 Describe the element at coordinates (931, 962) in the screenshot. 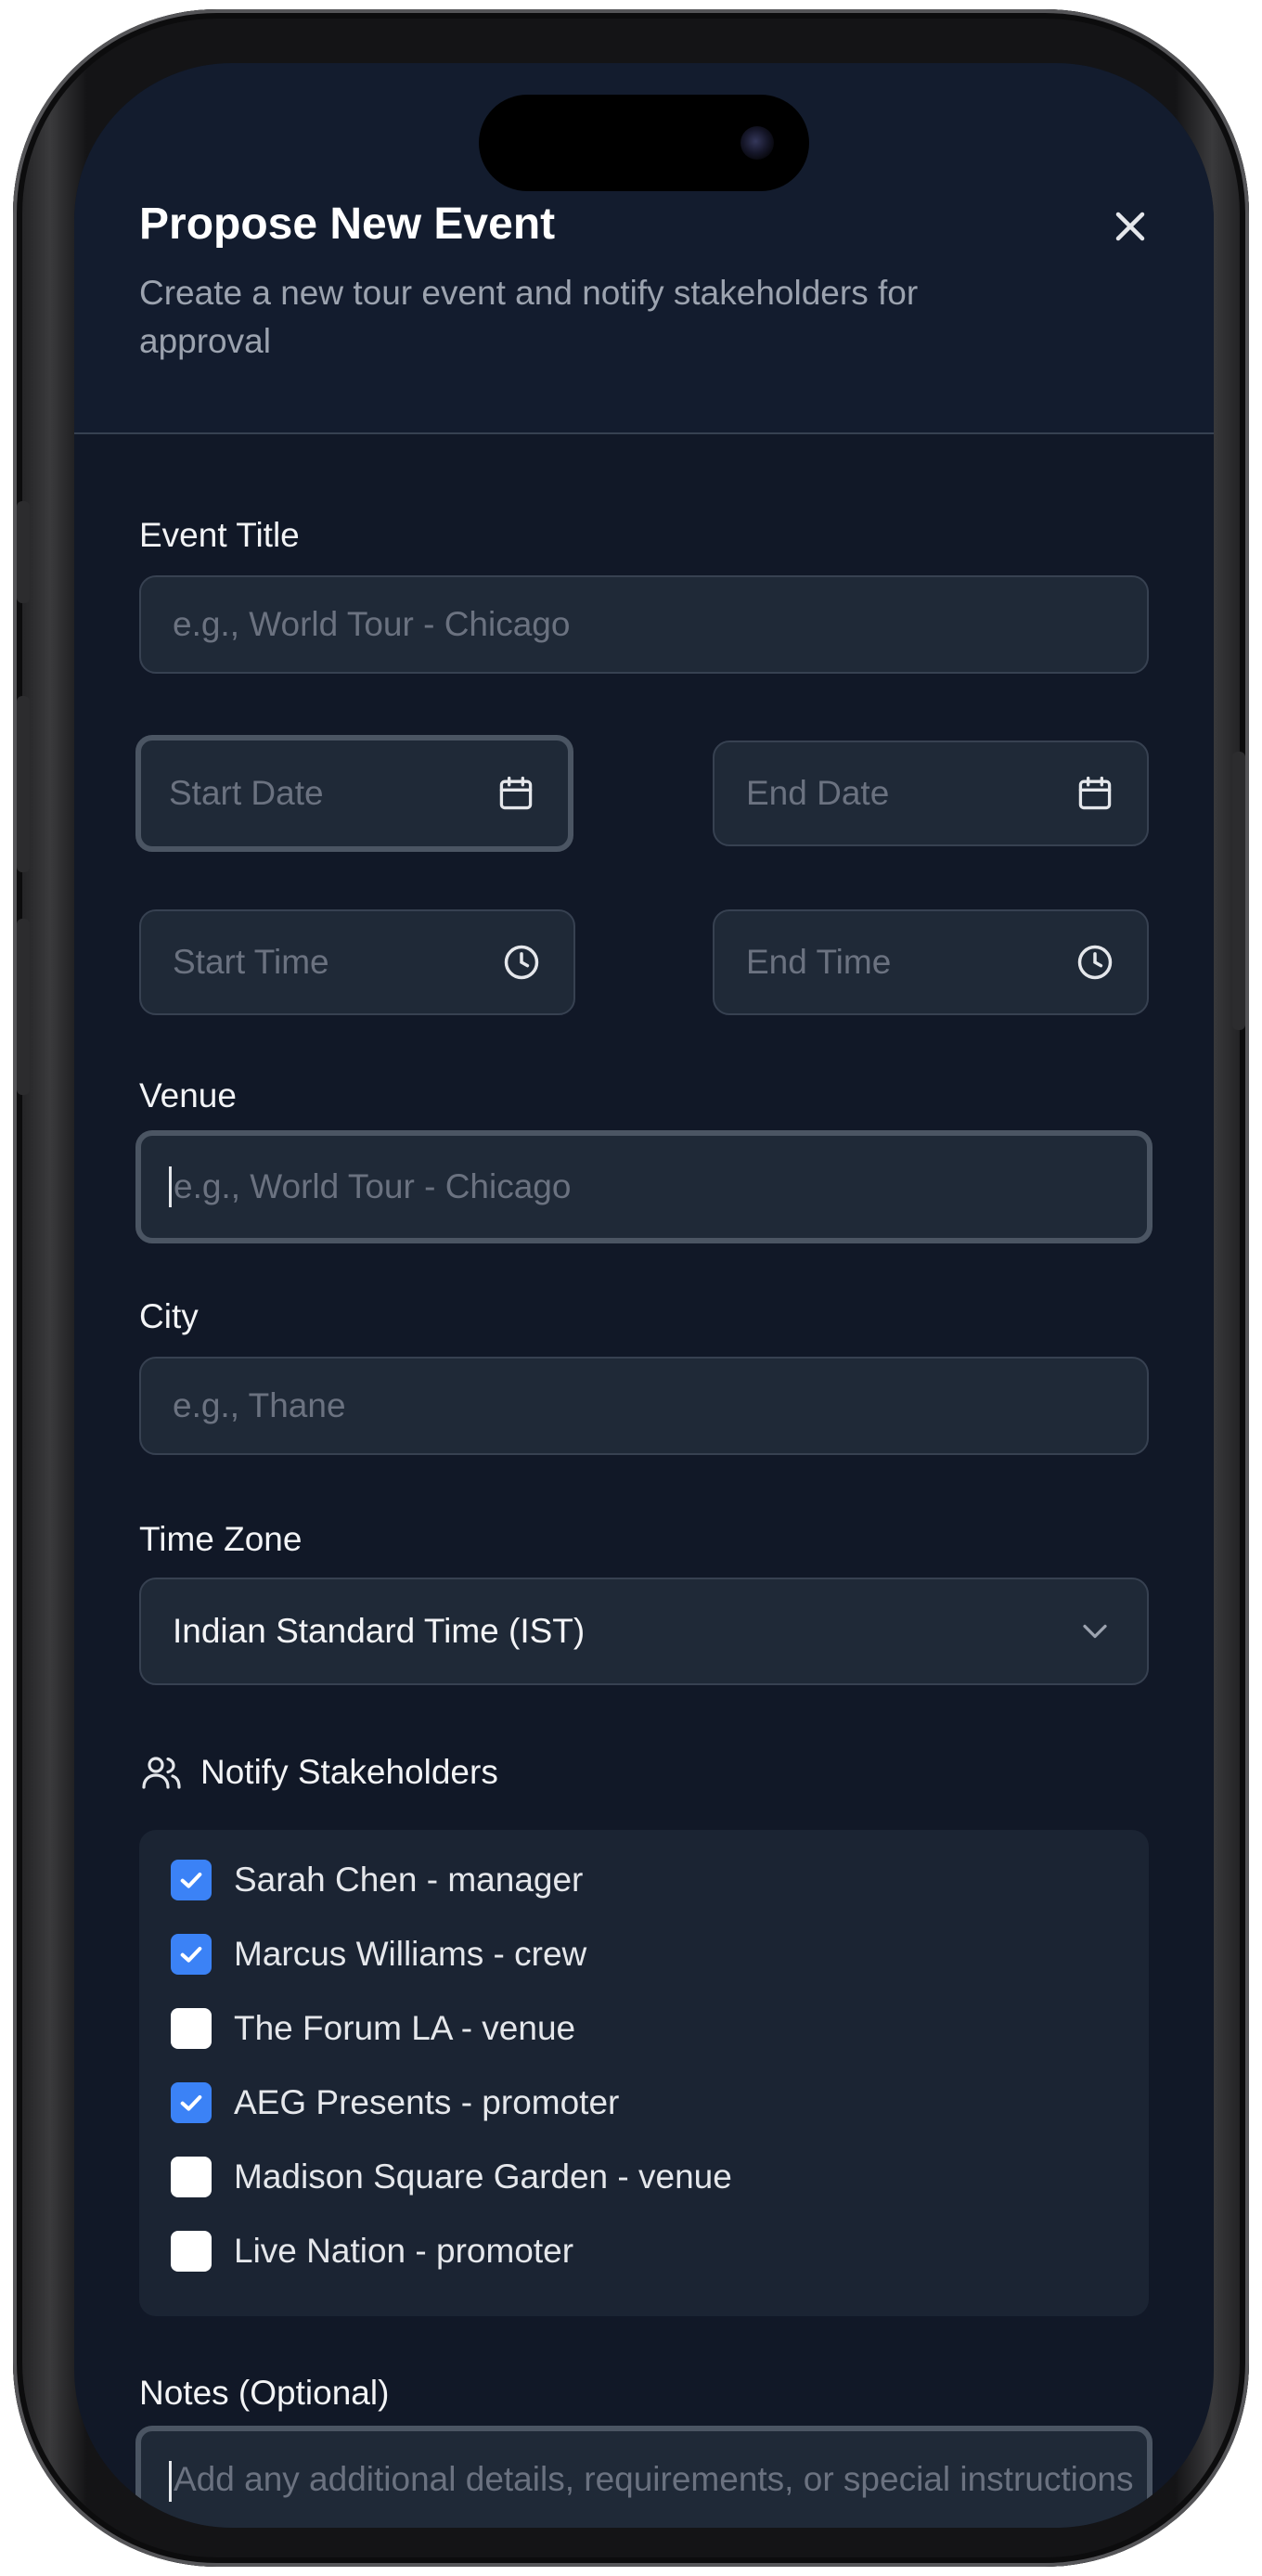

I see `end-time-input: End Time` at that location.